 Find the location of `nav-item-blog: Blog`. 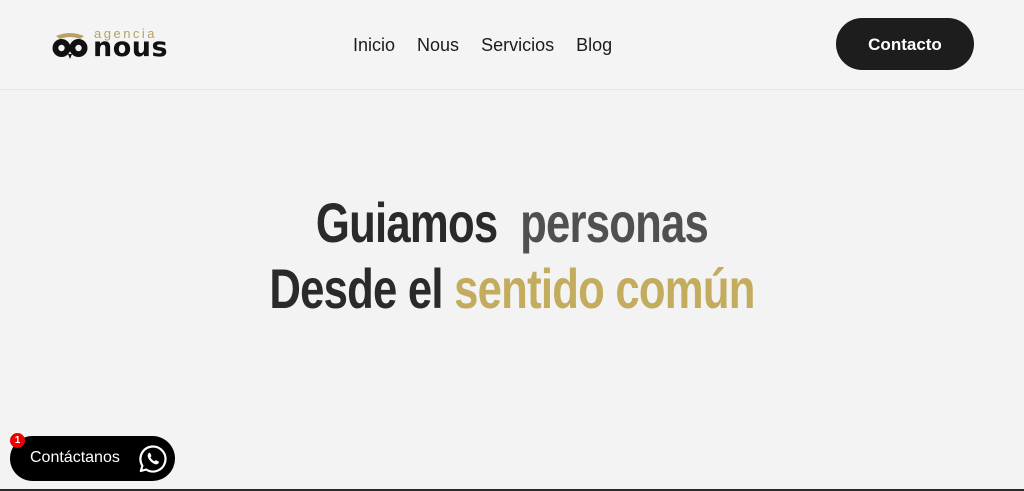

nav-item-blog: Blog is located at coordinates (594, 45).